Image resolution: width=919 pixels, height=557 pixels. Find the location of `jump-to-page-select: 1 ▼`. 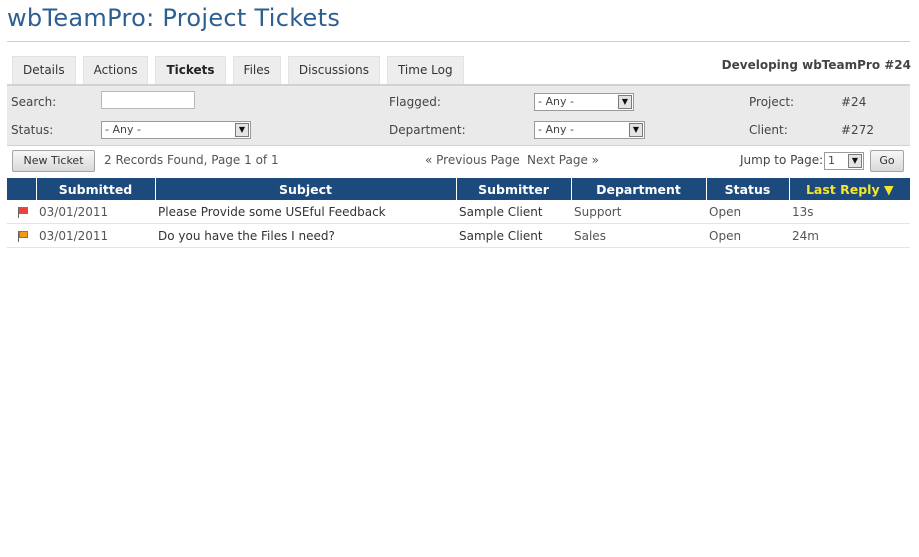

jump-to-page-select: 1 ▼ is located at coordinates (844, 161).